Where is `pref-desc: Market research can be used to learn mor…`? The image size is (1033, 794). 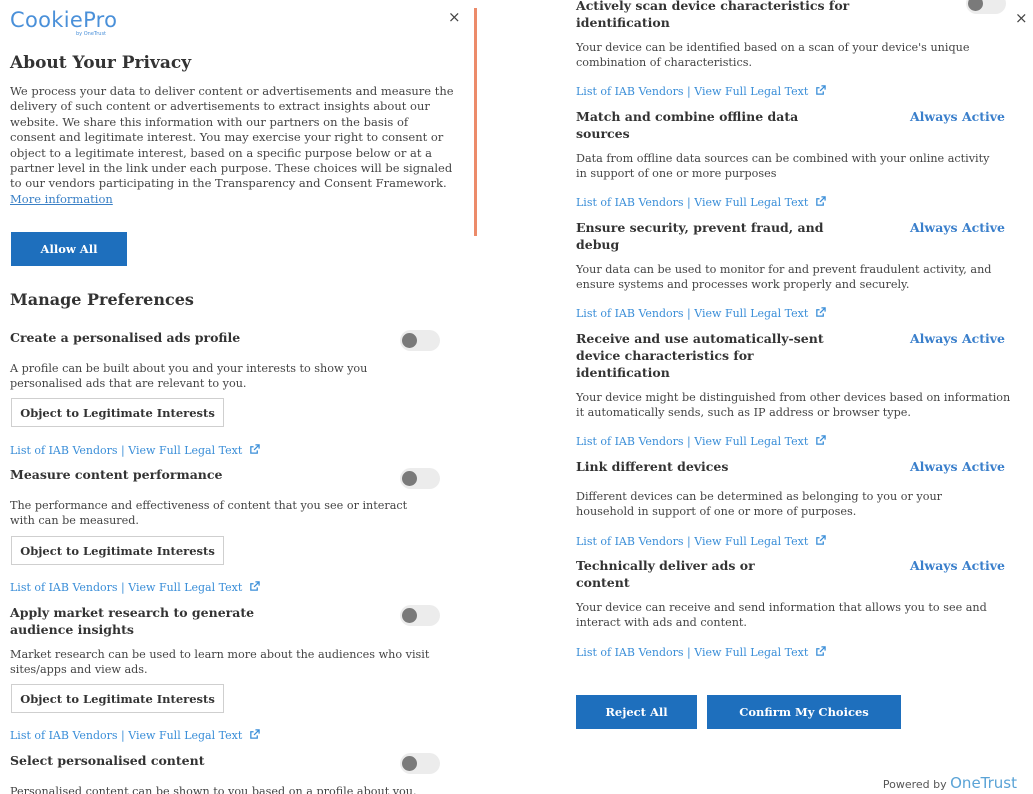
pref-desc: Market research can be used to learn mor… is located at coordinates (220, 662).